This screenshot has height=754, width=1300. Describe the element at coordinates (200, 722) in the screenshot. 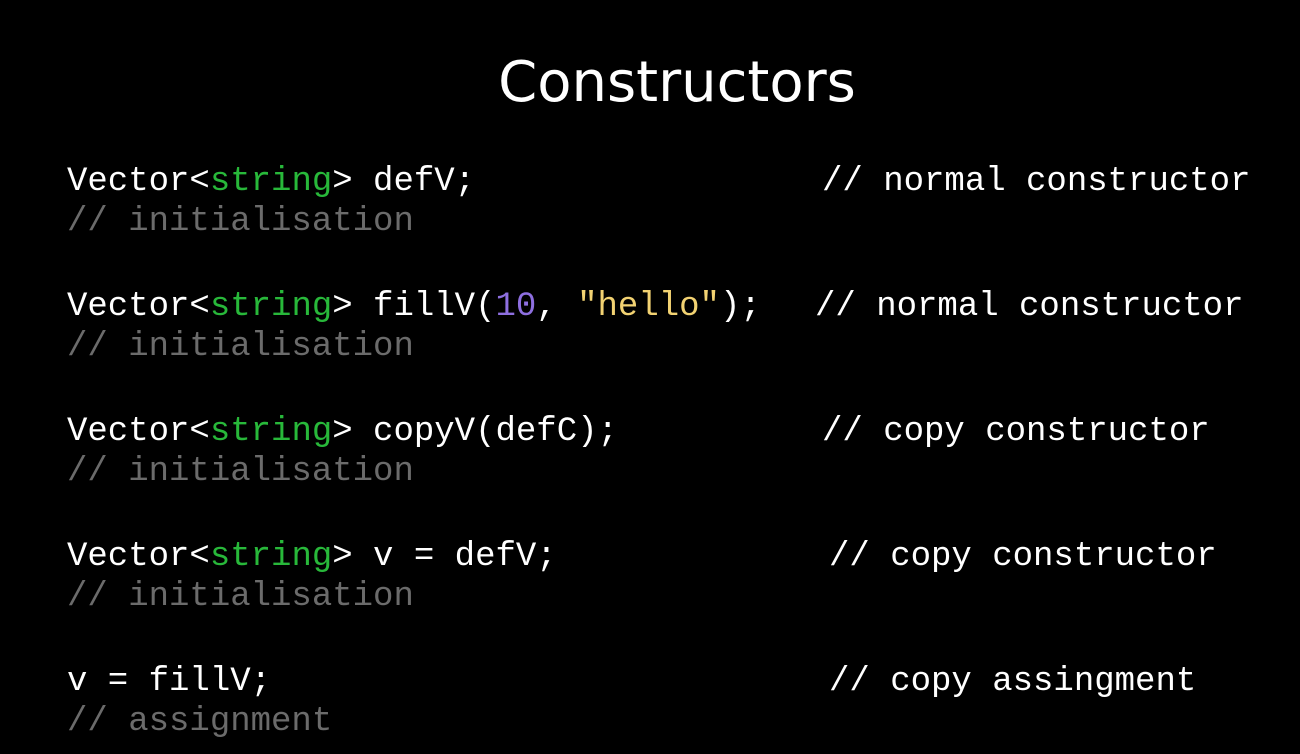

I see `note-comment-5: // assignment` at that location.